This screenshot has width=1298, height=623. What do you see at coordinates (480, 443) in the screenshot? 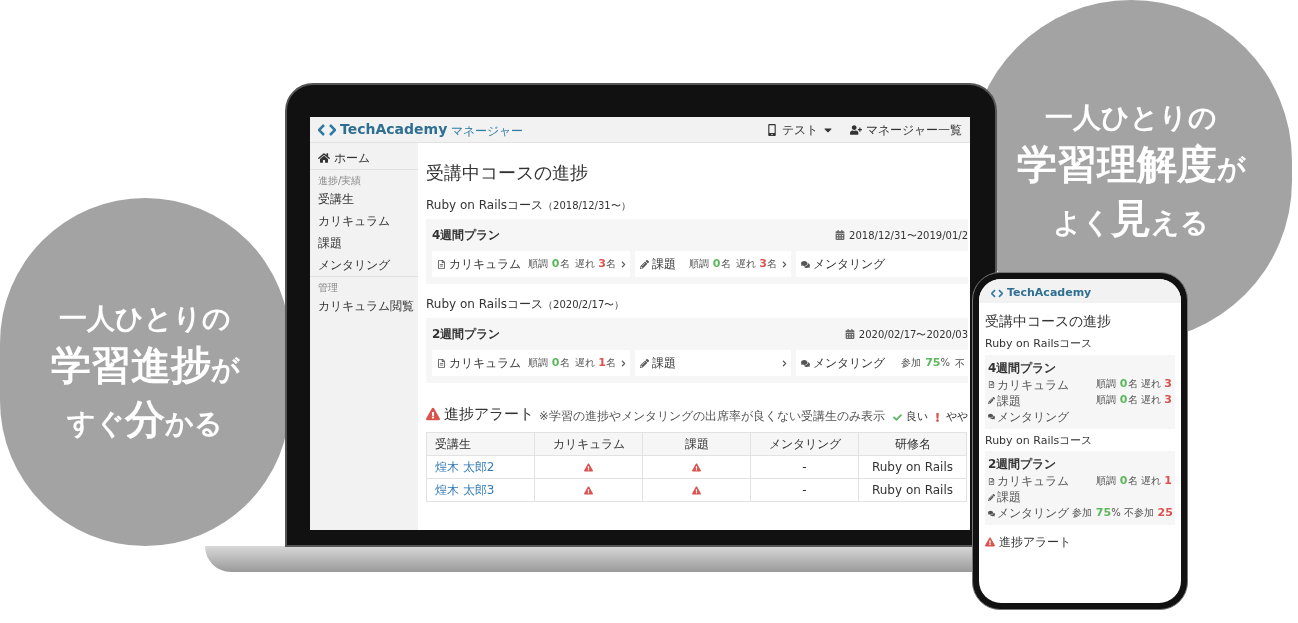
I see `column-header: 受講生` at bounding box center [480, 443].